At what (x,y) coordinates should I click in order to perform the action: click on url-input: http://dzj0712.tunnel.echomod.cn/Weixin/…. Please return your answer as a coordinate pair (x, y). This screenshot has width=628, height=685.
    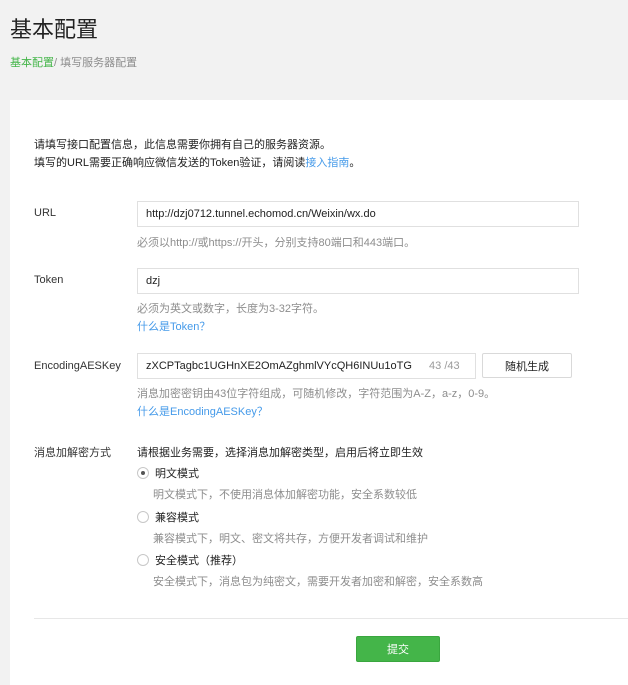
    Looking at the image, I should click on (358, 214).